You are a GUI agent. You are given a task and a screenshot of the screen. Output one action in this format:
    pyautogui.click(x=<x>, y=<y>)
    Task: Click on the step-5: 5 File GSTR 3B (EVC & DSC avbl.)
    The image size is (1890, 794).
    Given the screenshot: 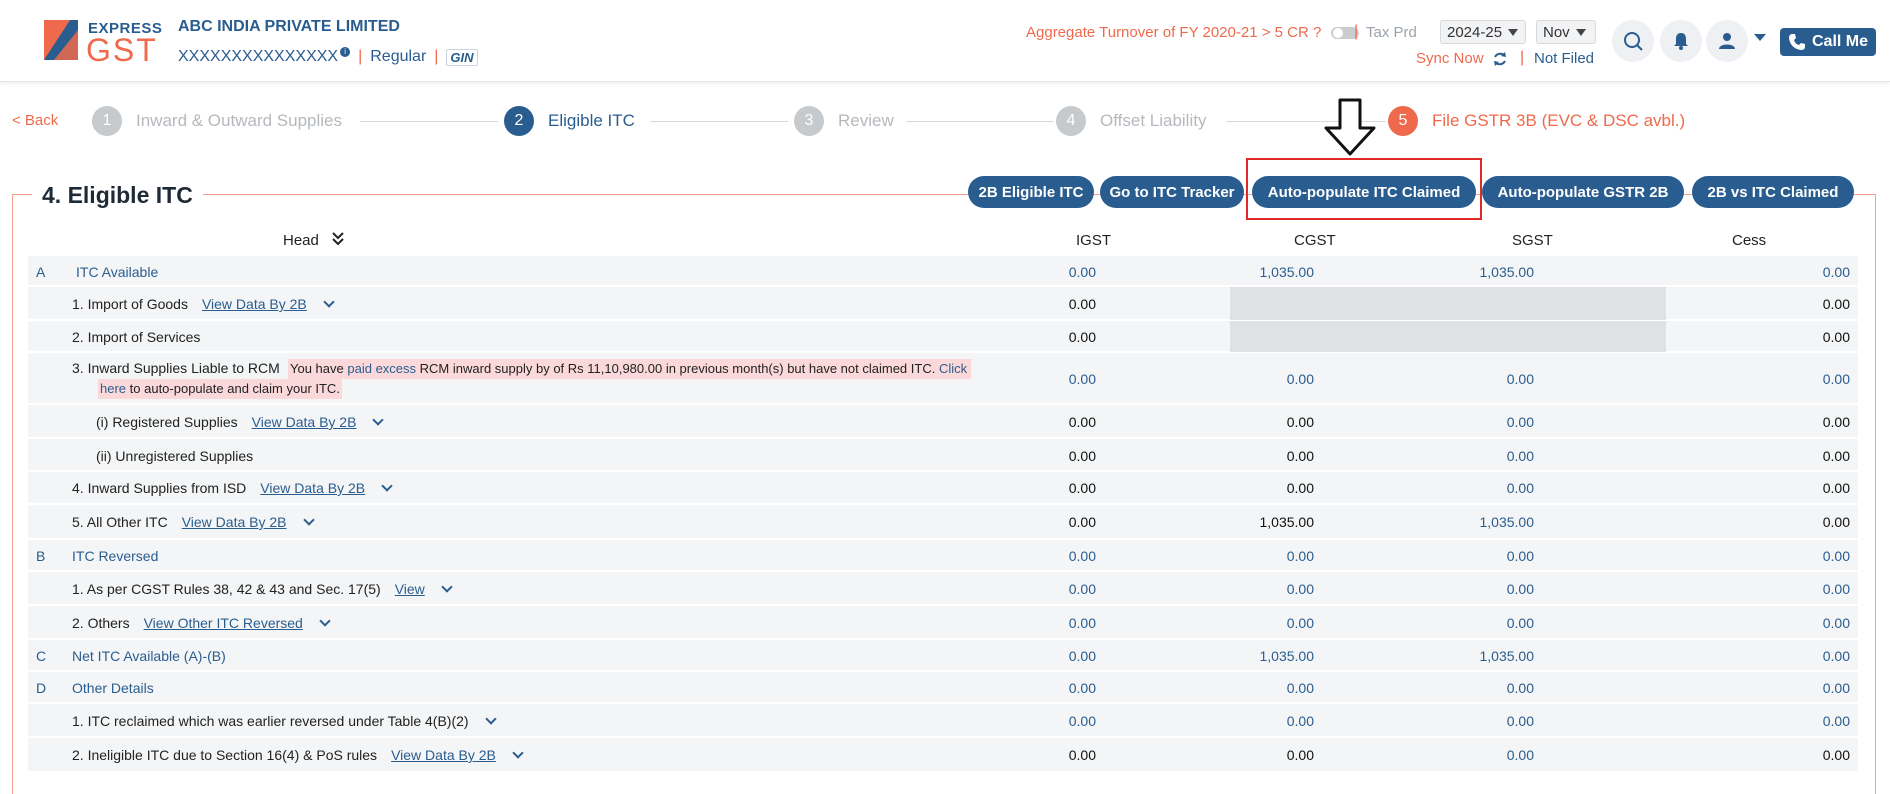 What is the action you would take?
    pyautogui.click(x=1536, y=121)
    